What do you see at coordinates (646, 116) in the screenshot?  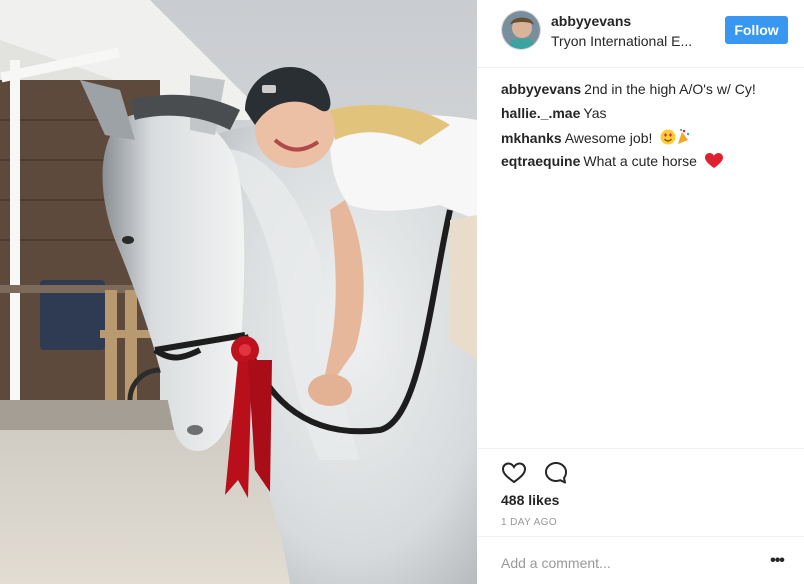 I see `comment-item: hallie._.mae Yas` at bounding box center [646, 116].